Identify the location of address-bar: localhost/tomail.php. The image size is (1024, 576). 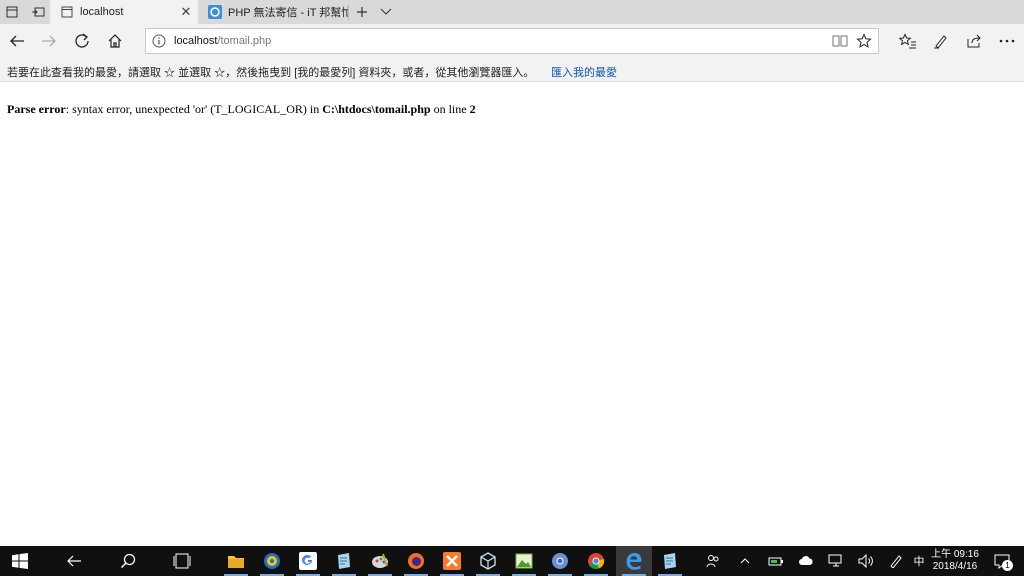
(512, 41).